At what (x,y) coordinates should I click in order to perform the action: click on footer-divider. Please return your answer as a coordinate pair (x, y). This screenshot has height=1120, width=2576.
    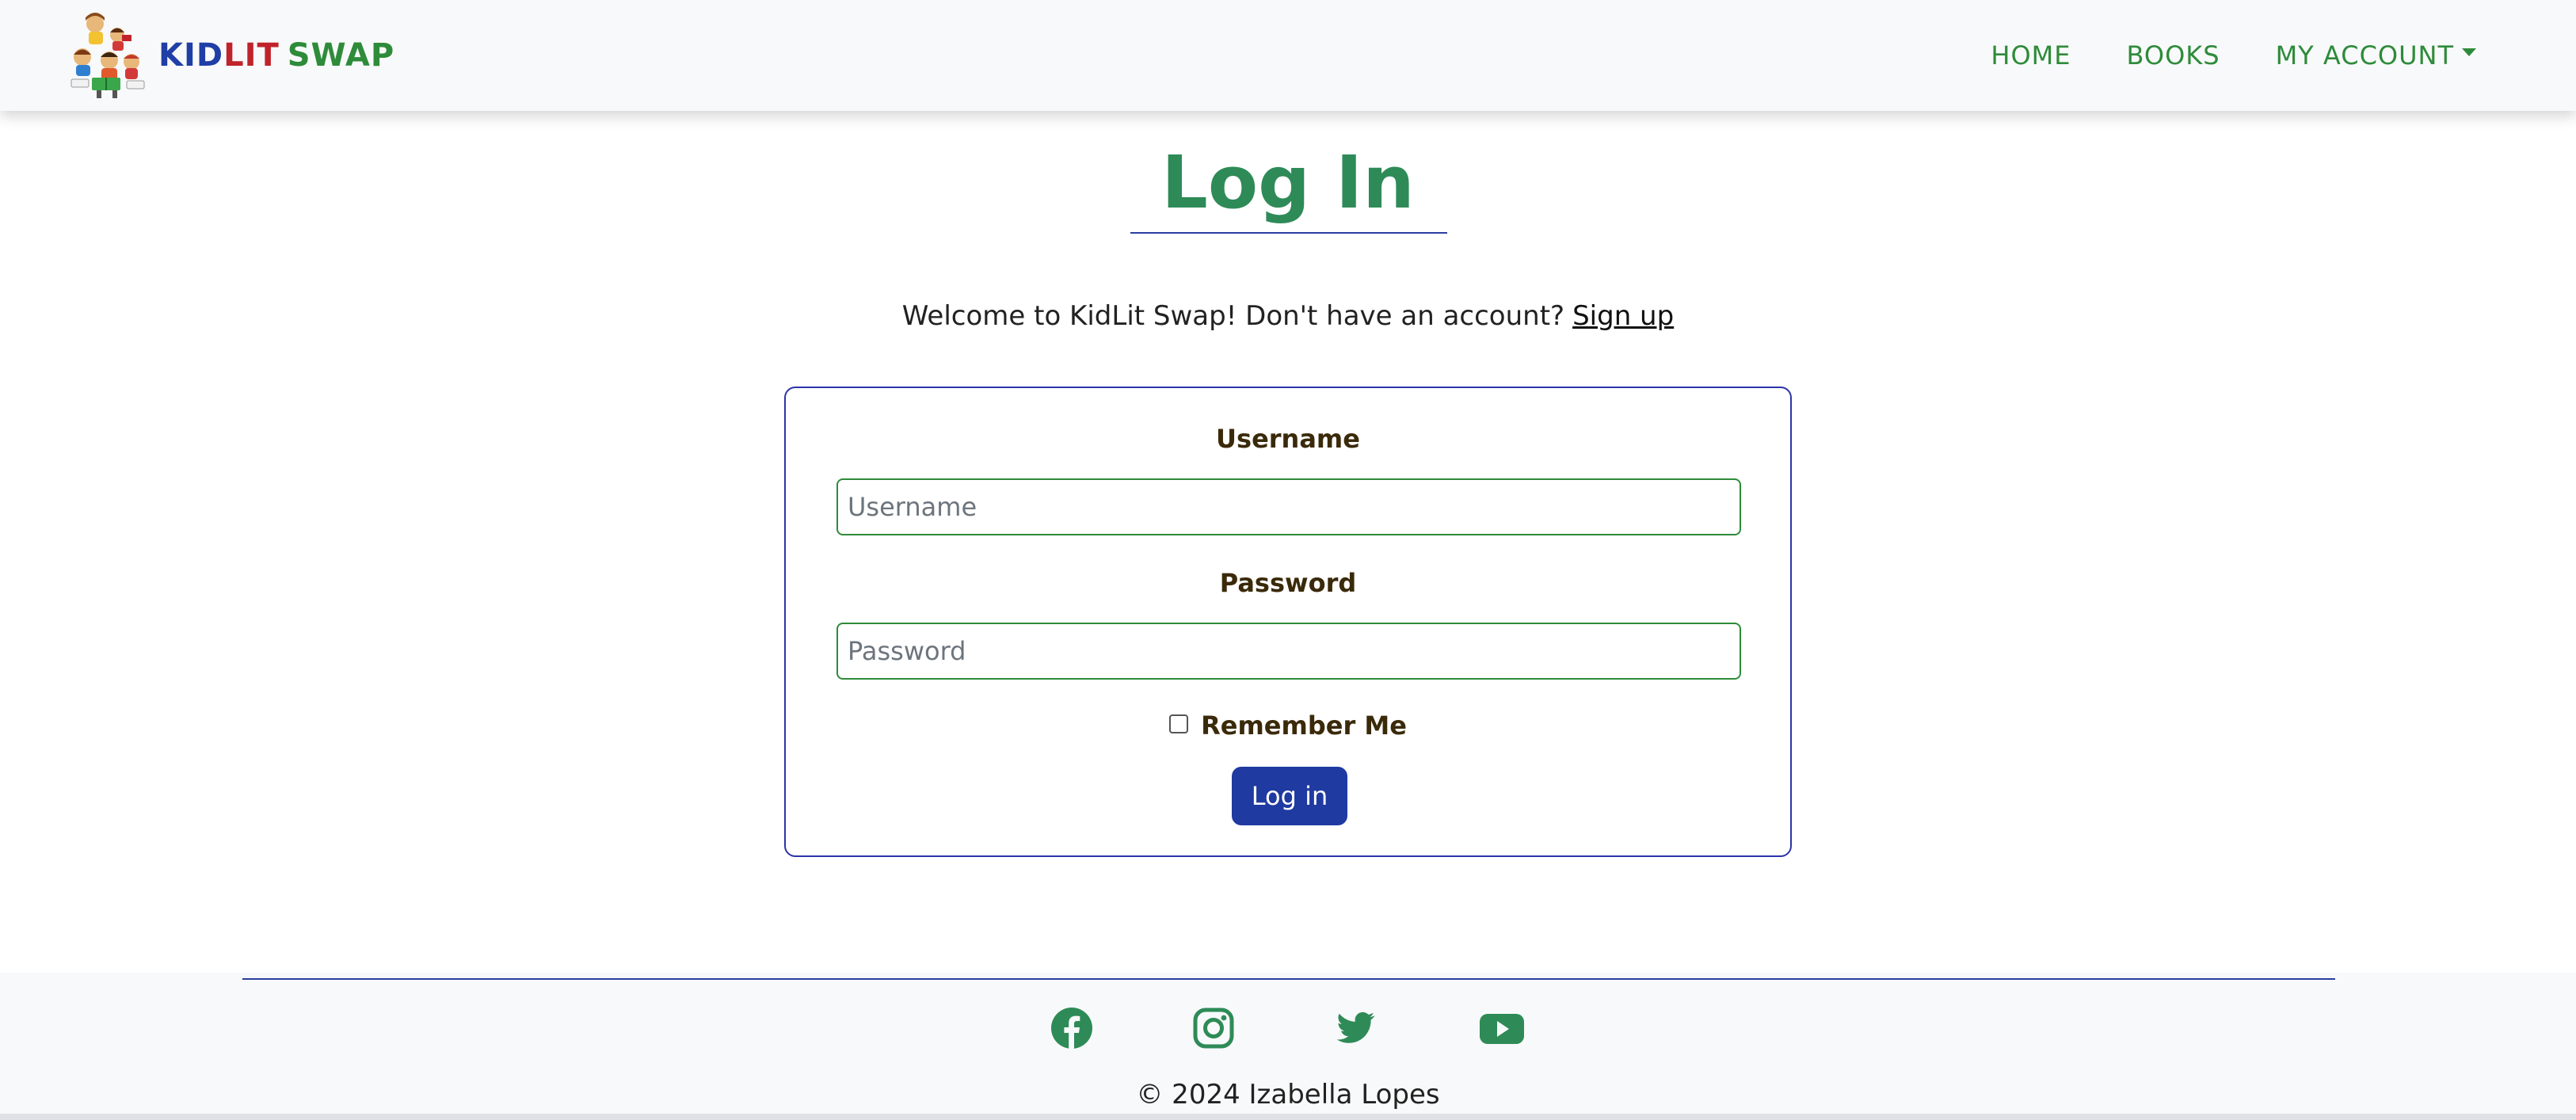
    Looking at the image, I should click on (1288, 979).